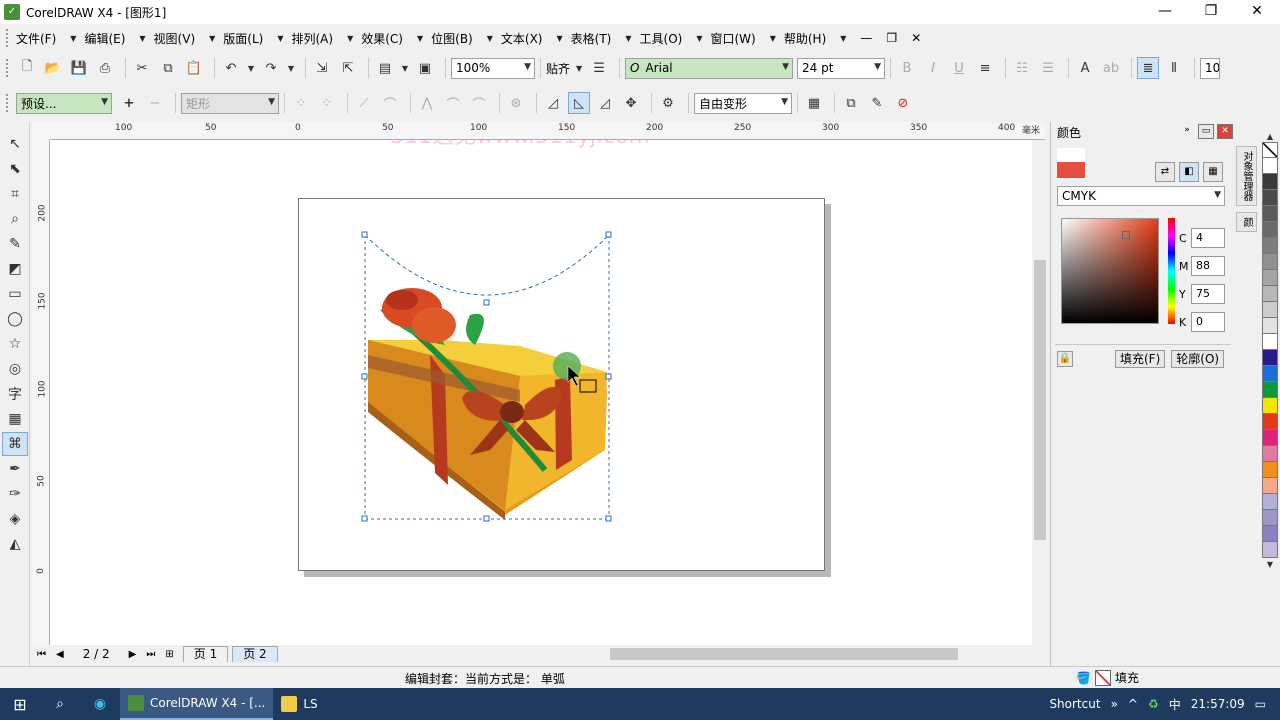  I want to click on tab-color: 颜, so click(1246, 222).